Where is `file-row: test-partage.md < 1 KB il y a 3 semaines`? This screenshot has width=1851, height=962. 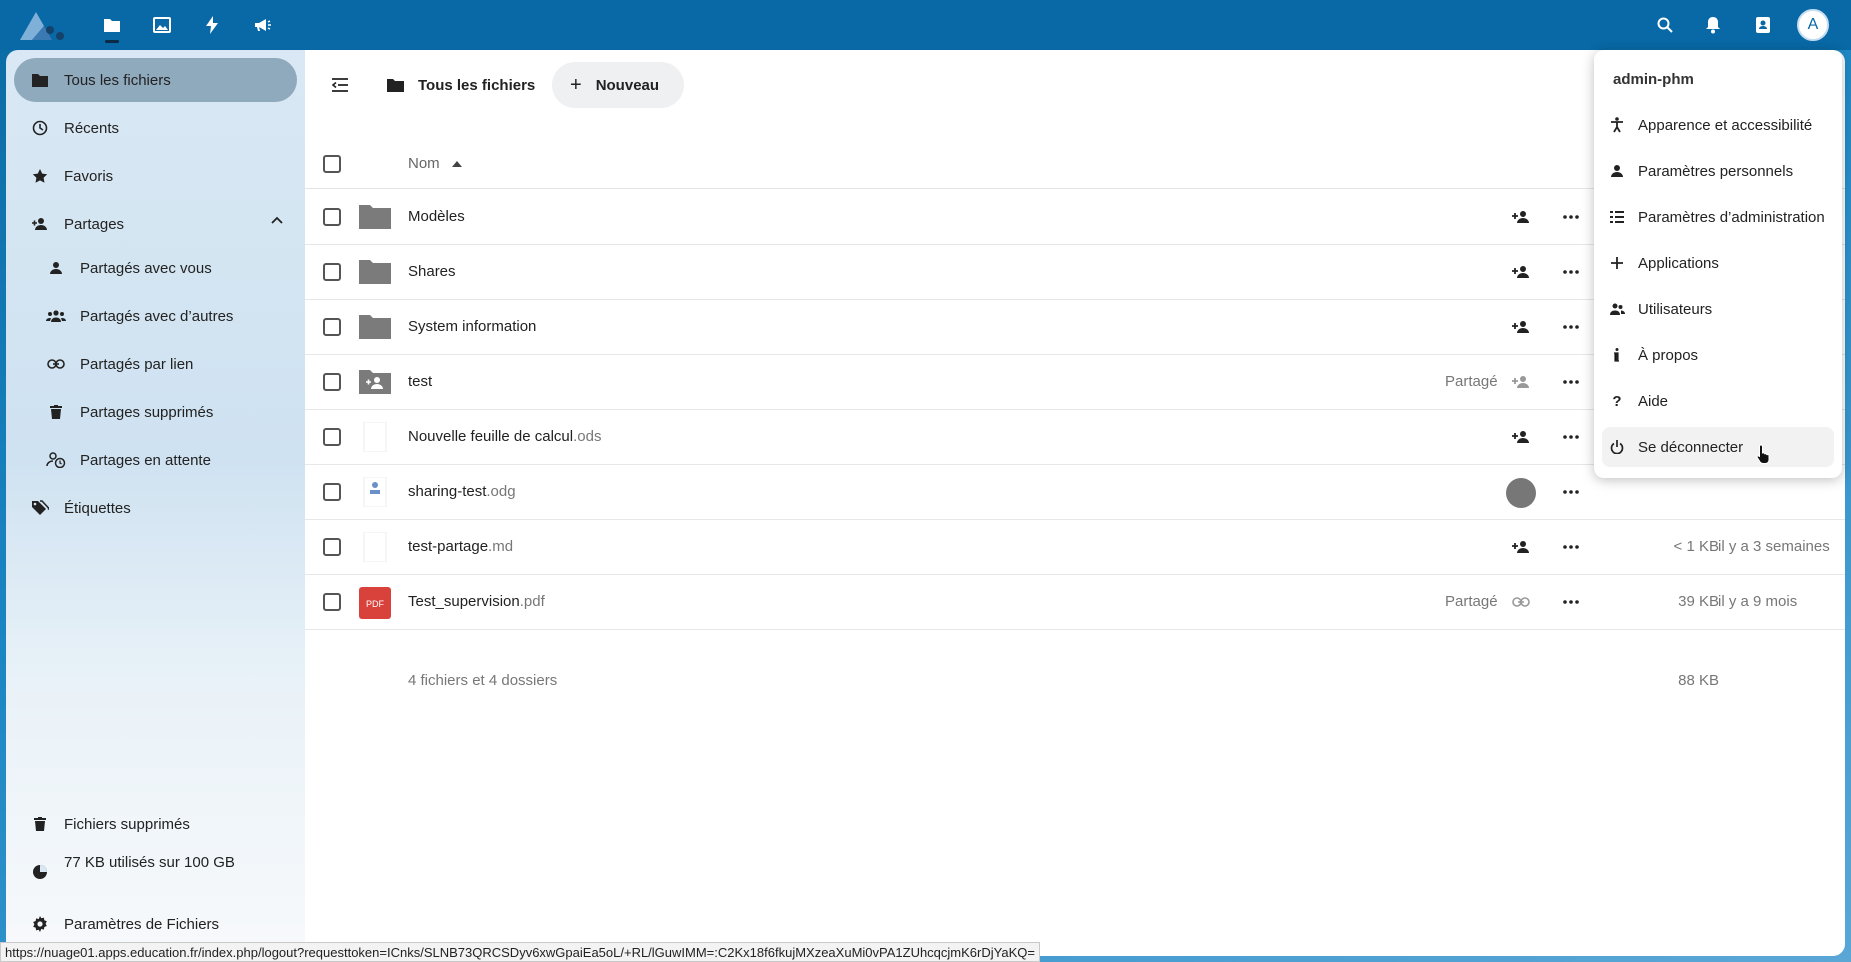 file-row: test-partage.md < 1 KB il y a 3 semaines is located at coordinates (1075, 547).